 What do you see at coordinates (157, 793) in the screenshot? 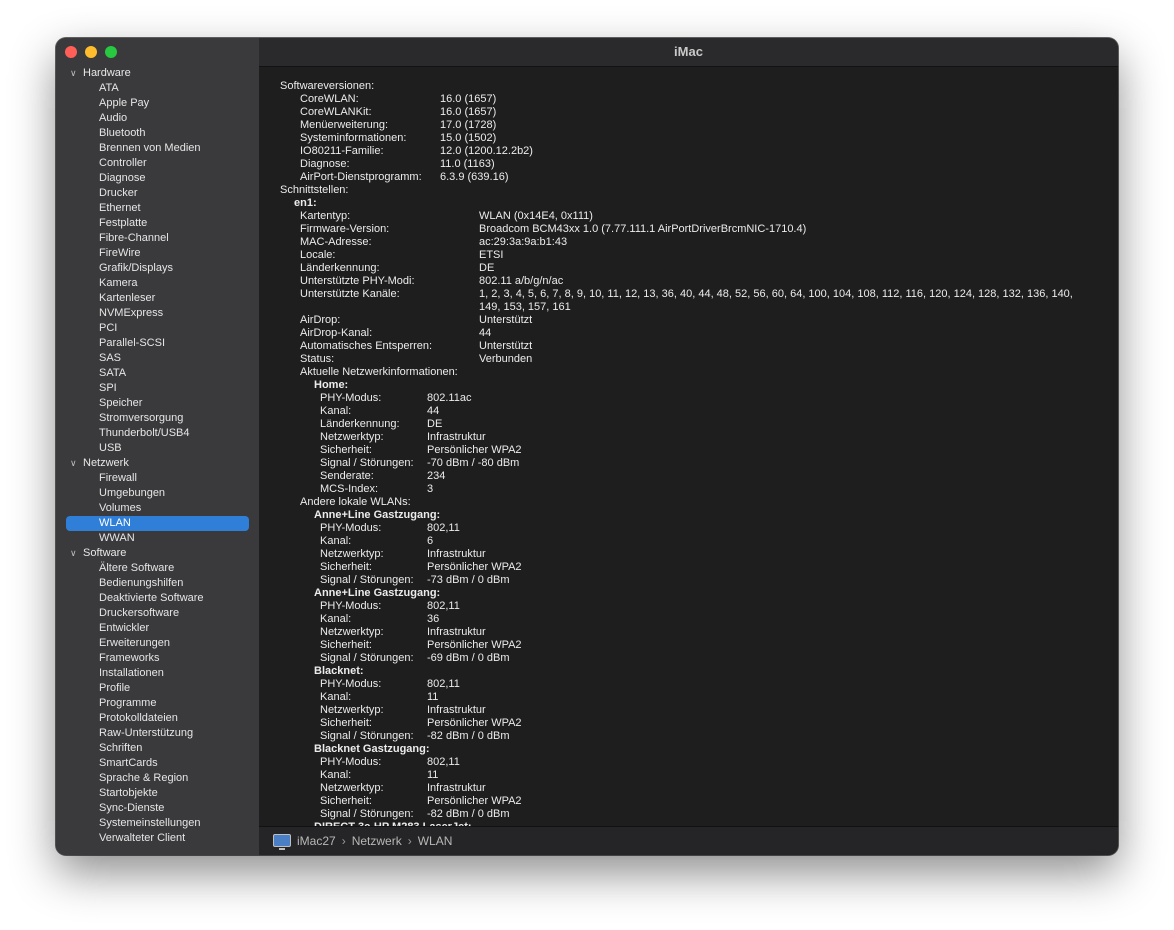
I see `sidebar-item-startobjekte: Startobjekte` at bounding box center [157, 793].